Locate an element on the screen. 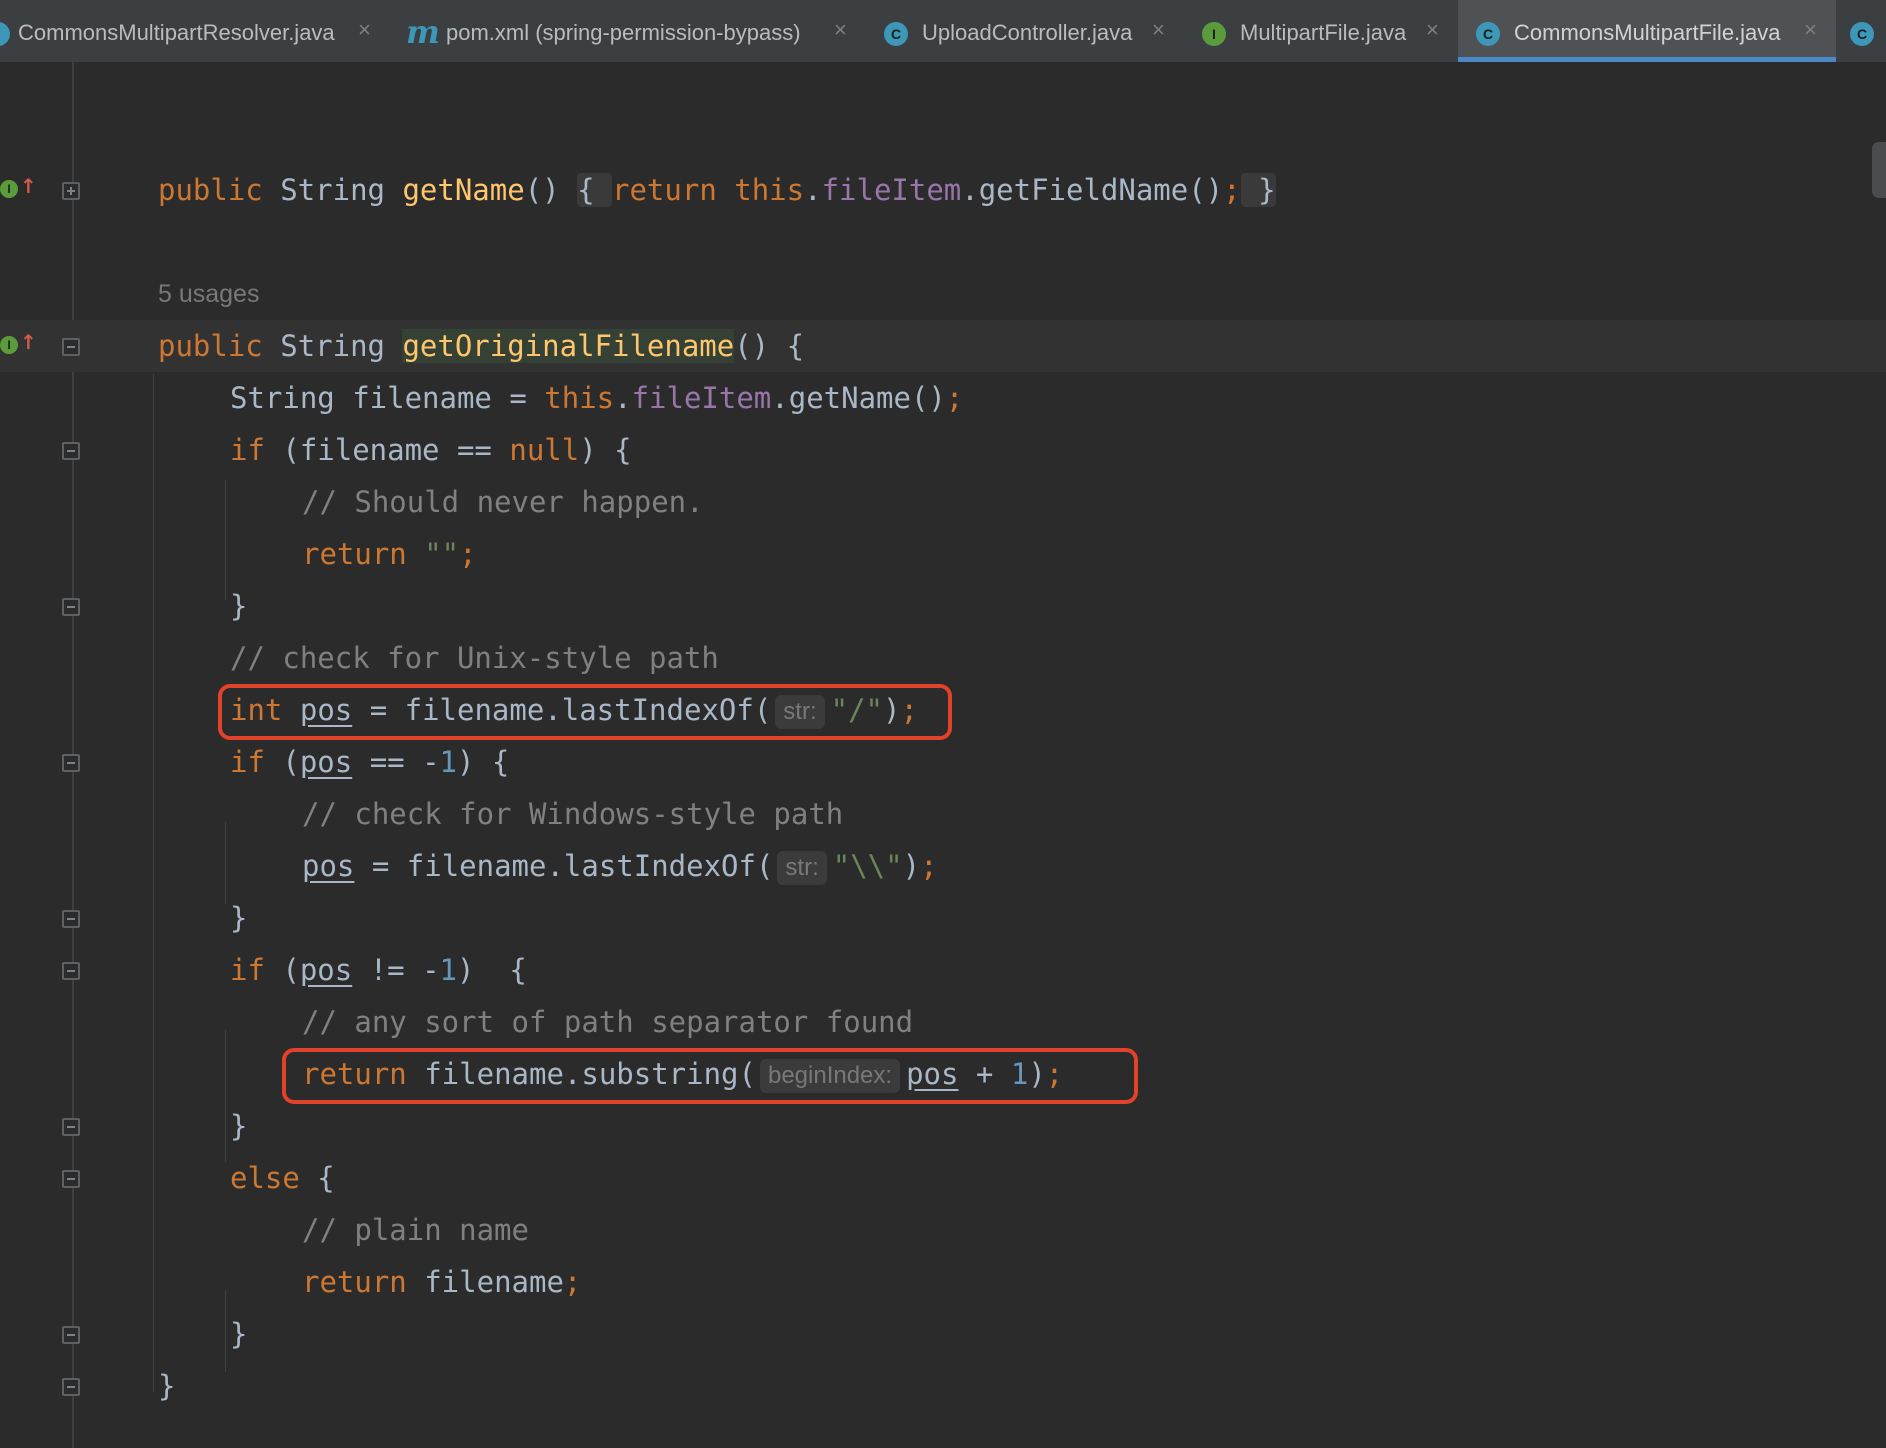  usages-hint: 5 usages is located at coordinates (208, 294).